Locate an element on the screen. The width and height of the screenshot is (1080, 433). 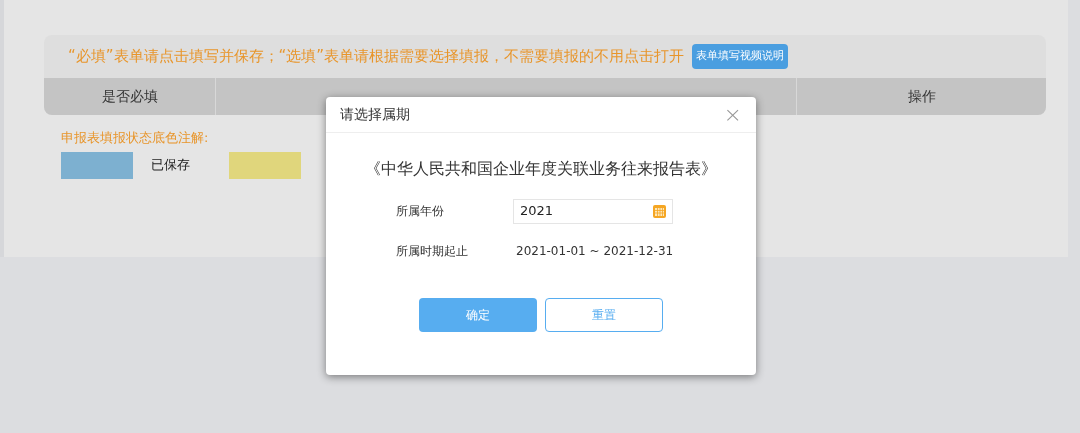
field-label: 所属年份 is located at coordinates (420, 211).